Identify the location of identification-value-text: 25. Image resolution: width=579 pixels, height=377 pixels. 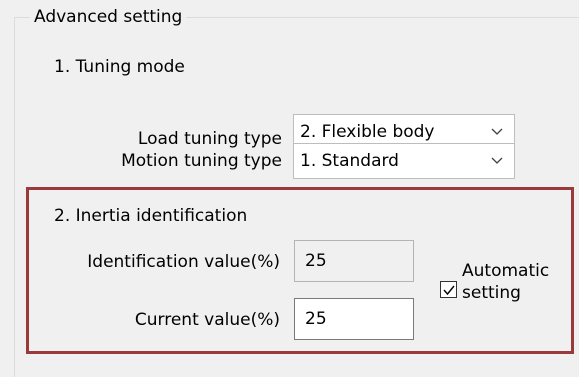
(316, 261).